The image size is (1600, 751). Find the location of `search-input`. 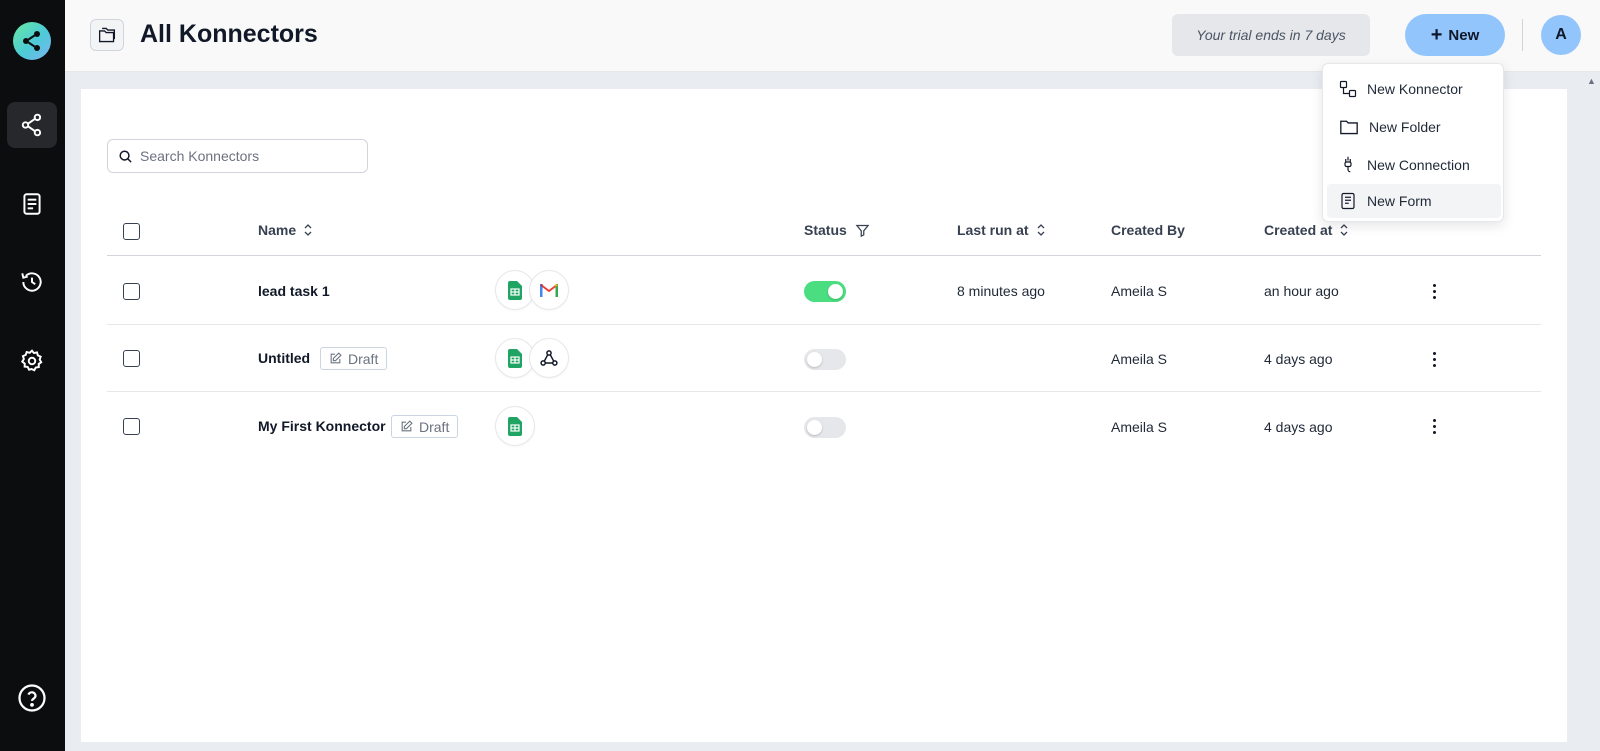

search-input is located at coordinates (250, 156).